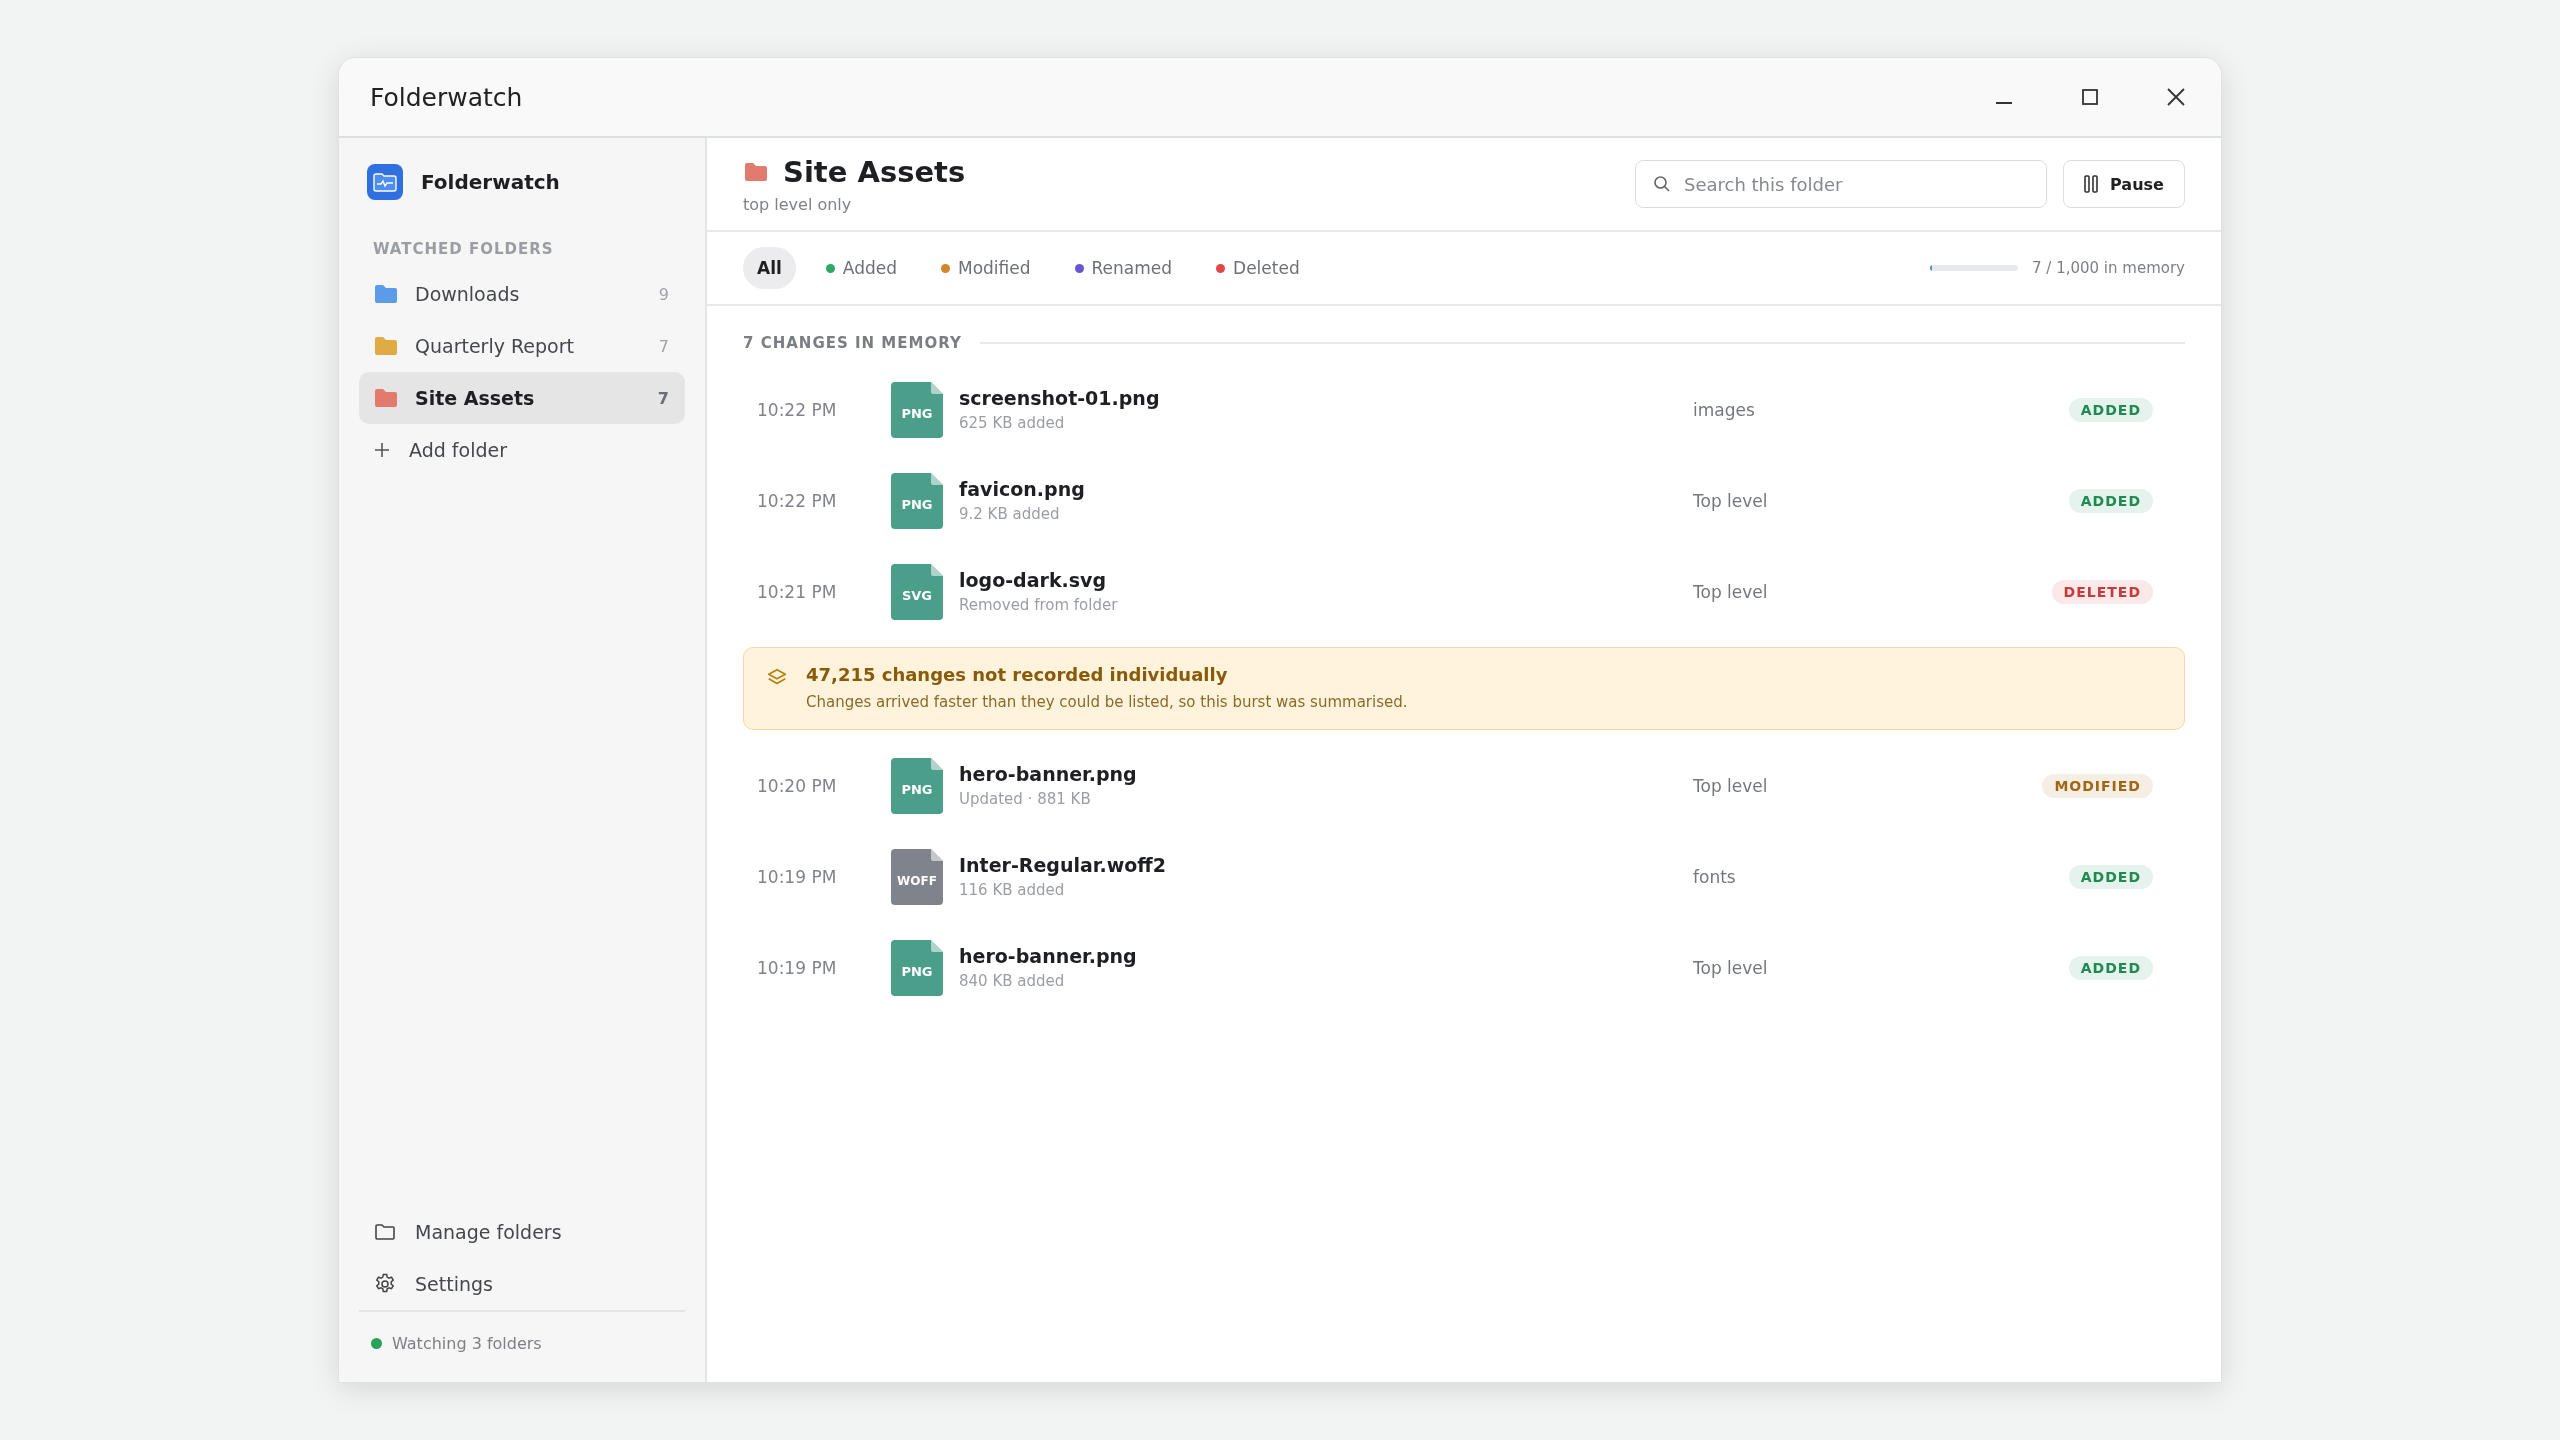 The width and height of the screenshot is (2560, 1440). I want to click on app-icon, so click(385, 182).